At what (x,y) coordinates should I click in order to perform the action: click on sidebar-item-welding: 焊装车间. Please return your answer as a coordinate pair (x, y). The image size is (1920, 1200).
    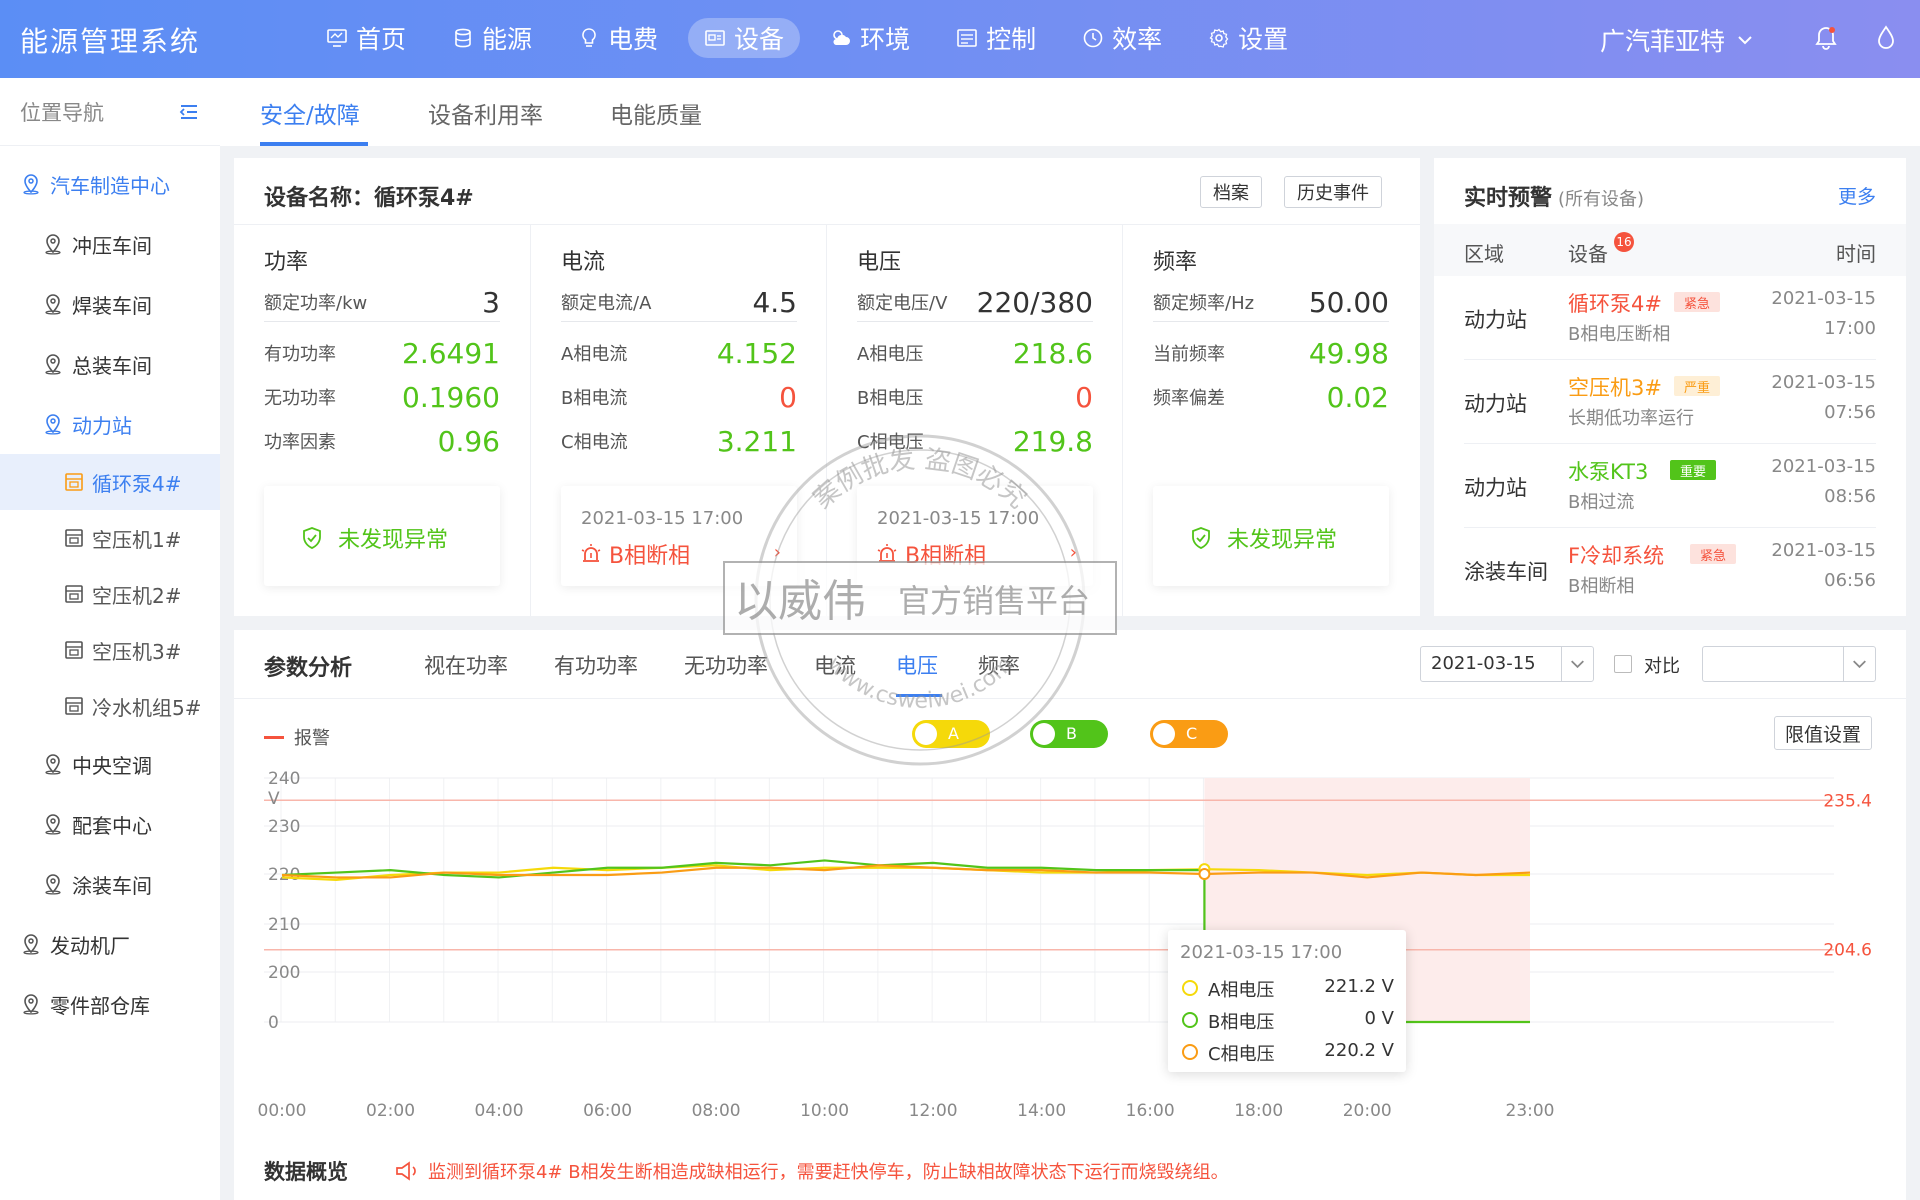
    Looking at the image, I should click on (110, 304).